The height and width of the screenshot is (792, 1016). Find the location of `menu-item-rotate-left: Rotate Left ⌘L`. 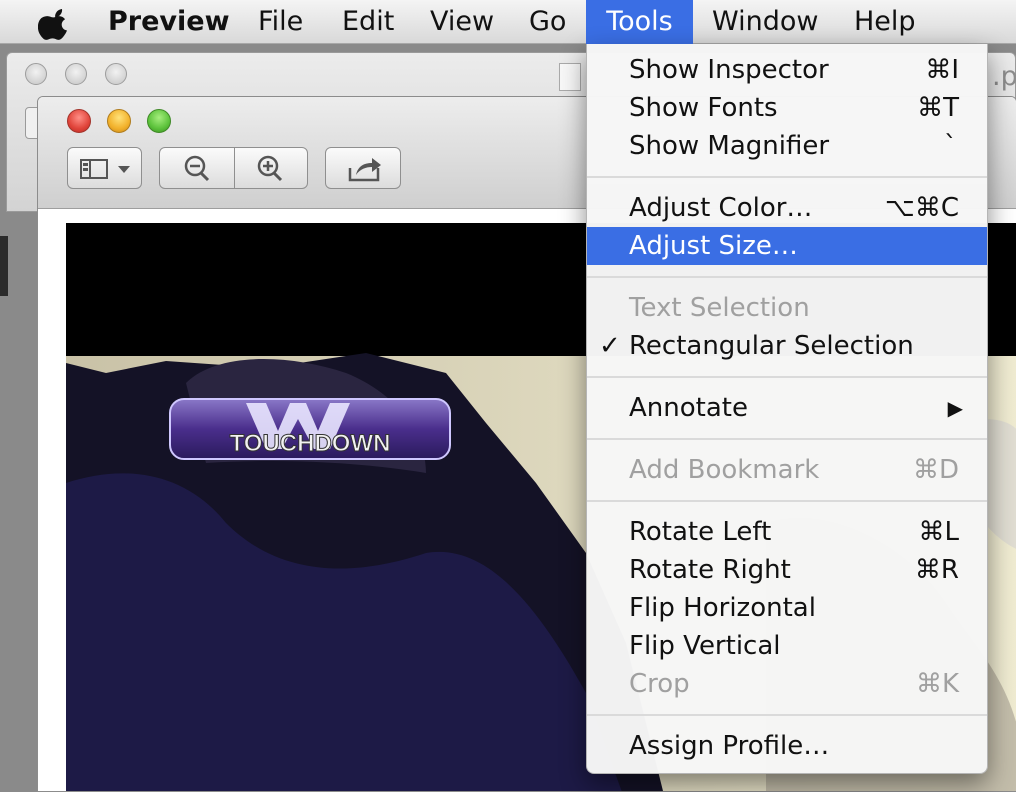

menu-item-rotate-left: Rotate Left ⌘L is located at coordinates (787, 532).